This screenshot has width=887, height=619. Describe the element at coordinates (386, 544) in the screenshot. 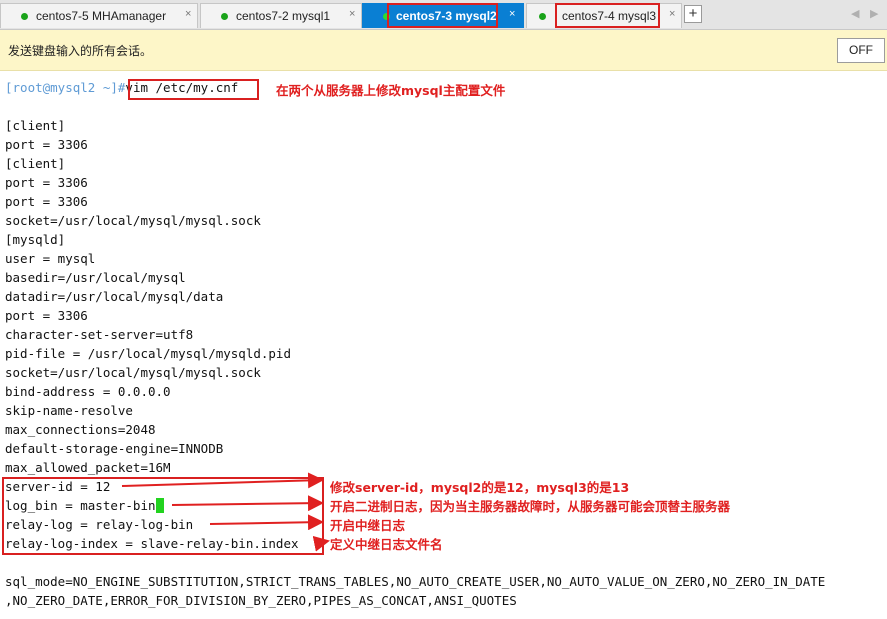

I see `annotation-relay-log-index: 定义中继日志文件名` at that location.